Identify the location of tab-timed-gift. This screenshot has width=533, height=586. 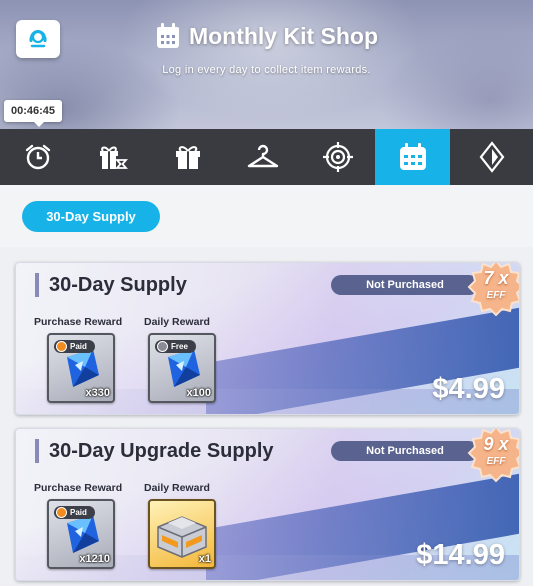
(112, 157).